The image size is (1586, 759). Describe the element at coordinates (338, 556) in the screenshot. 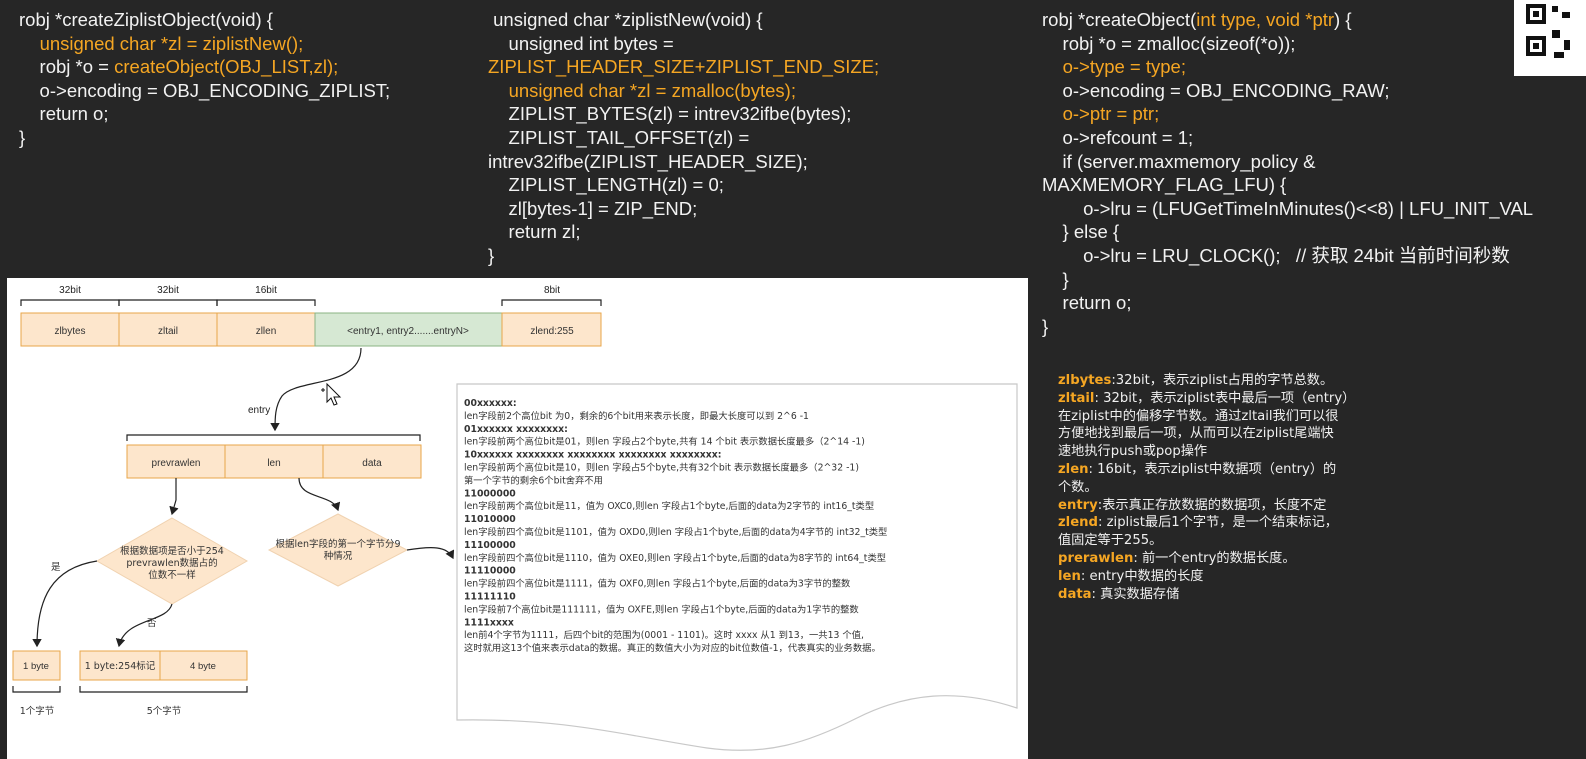

I see `decision2-line2: 种情况` at that location.